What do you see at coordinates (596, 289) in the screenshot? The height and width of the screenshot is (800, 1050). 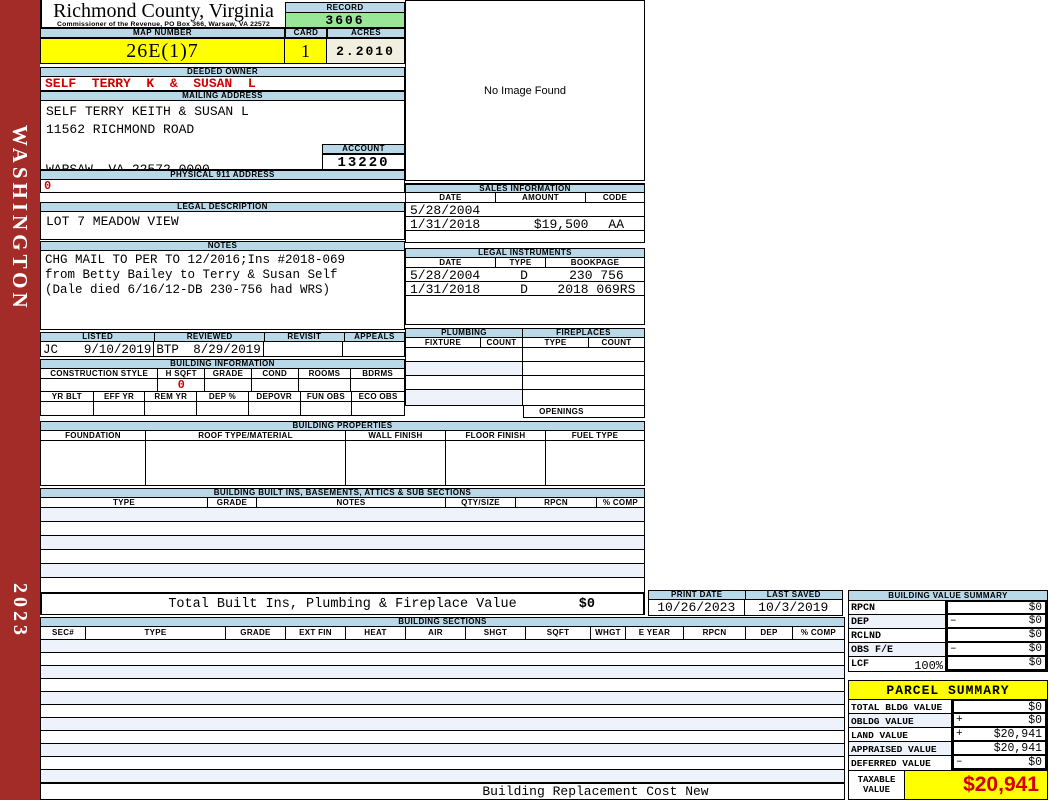 I see `instr-bookpage: 2018 069RS` at bounding box center [596, 289].